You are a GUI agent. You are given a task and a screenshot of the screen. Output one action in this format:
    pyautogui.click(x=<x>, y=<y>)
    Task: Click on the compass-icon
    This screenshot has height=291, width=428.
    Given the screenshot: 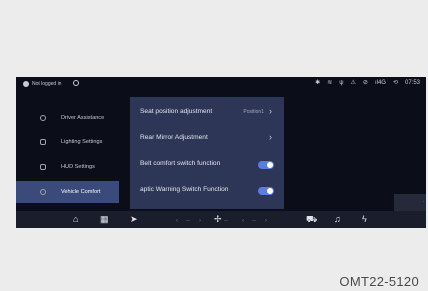 What is the action you would take?
    pyautogui.click(x=76, y=83)
    